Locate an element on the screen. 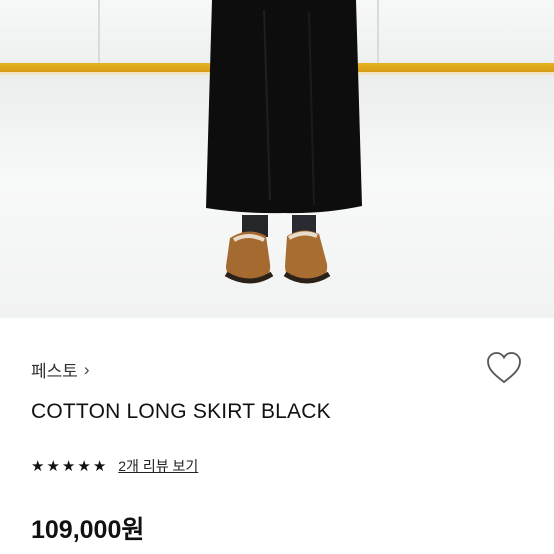 The image size is (554, 554). product-title: COTTON LONG SKIRT BLACK is located at coordinates (181, 411).